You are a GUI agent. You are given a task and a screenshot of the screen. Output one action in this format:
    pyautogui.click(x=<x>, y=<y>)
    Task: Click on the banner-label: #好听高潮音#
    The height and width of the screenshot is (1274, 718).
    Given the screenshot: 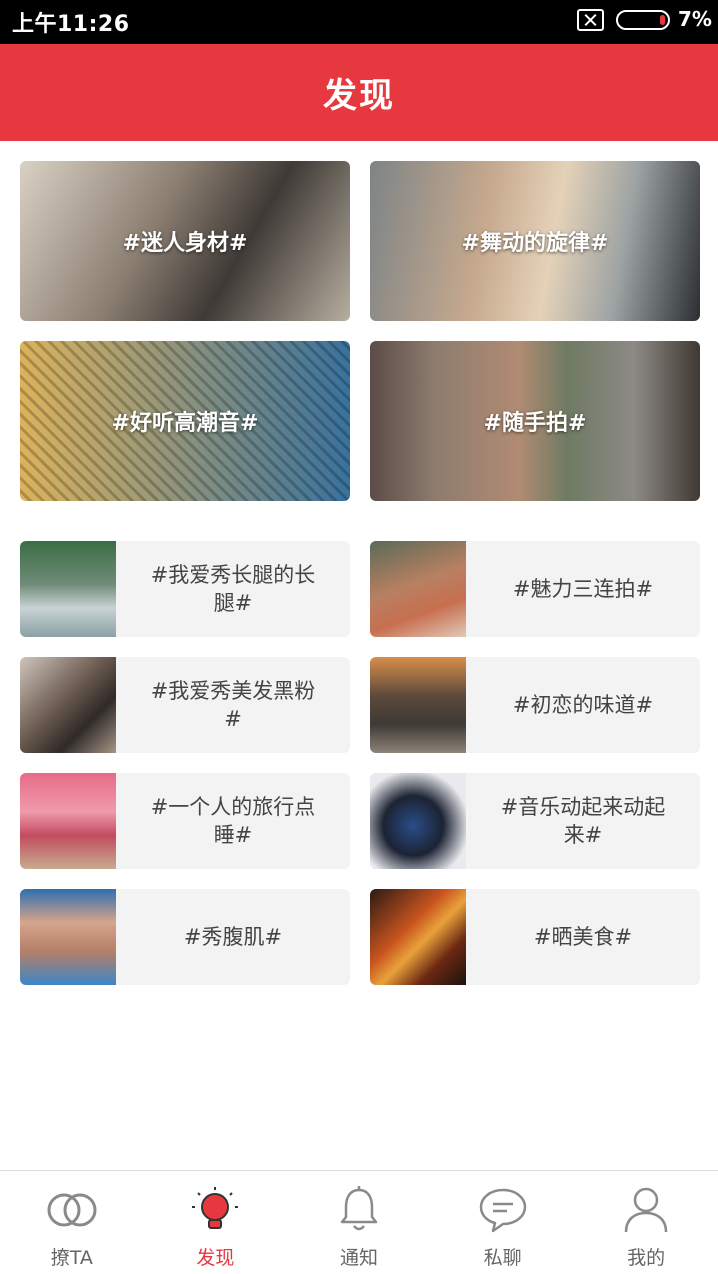 What is the action you would take?
    pyautogui.click(x=185, y=423)
    